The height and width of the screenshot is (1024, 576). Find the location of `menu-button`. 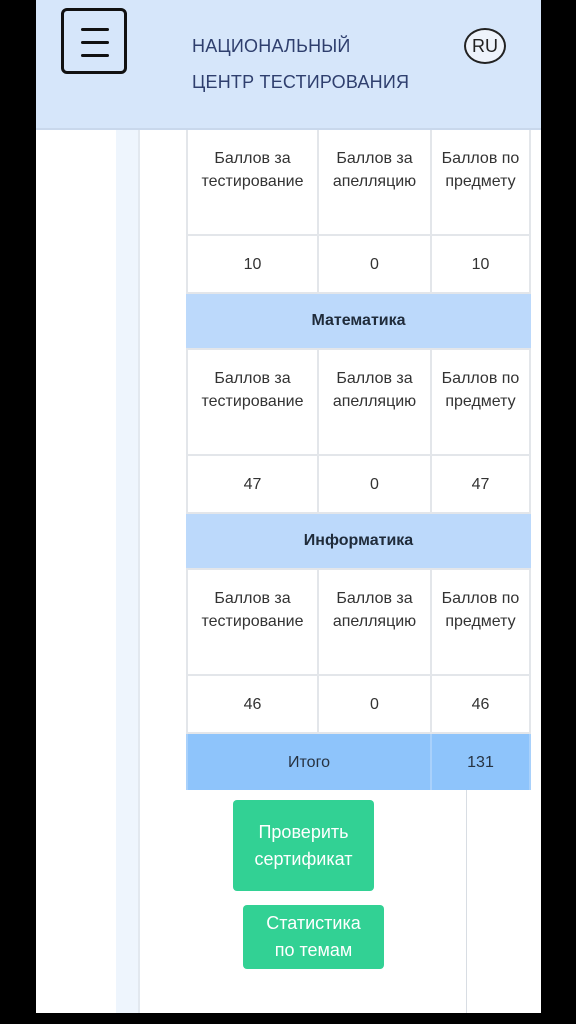

menu-button is located at coordinates (94, 41).